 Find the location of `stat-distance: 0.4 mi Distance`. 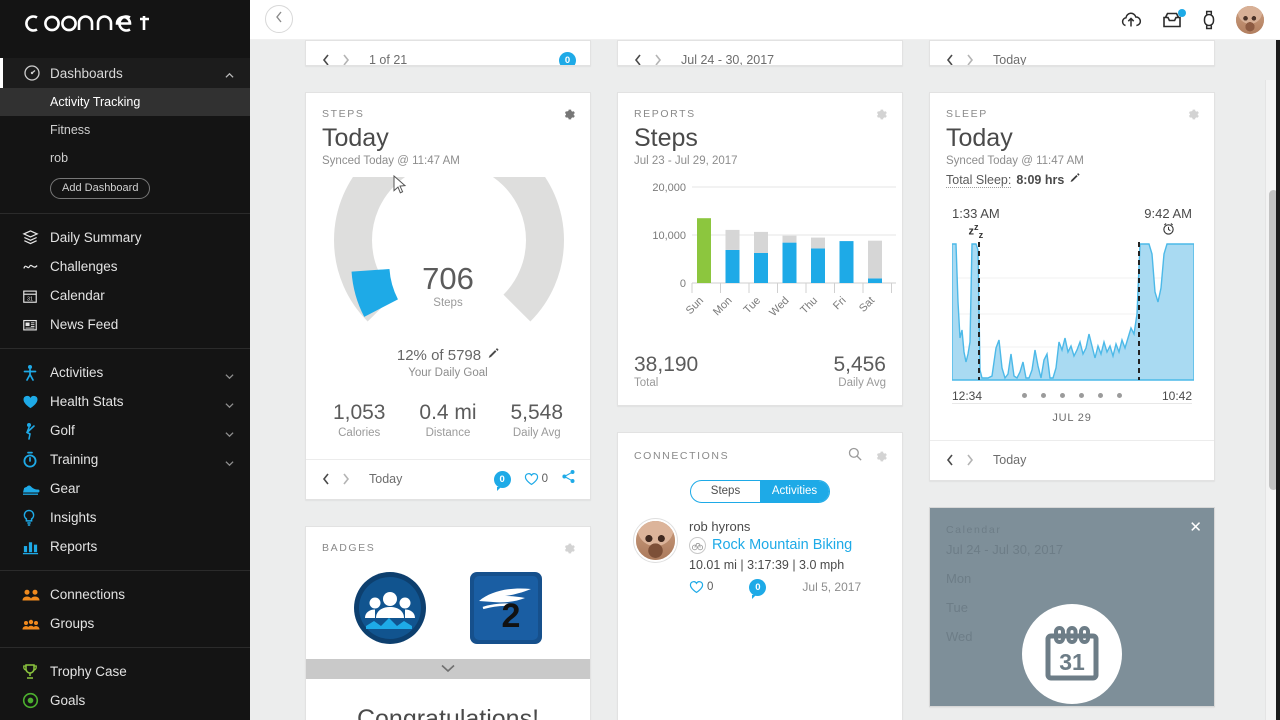

stat-distance: 0.4 mi Distance is located at coordinates (447, 420).